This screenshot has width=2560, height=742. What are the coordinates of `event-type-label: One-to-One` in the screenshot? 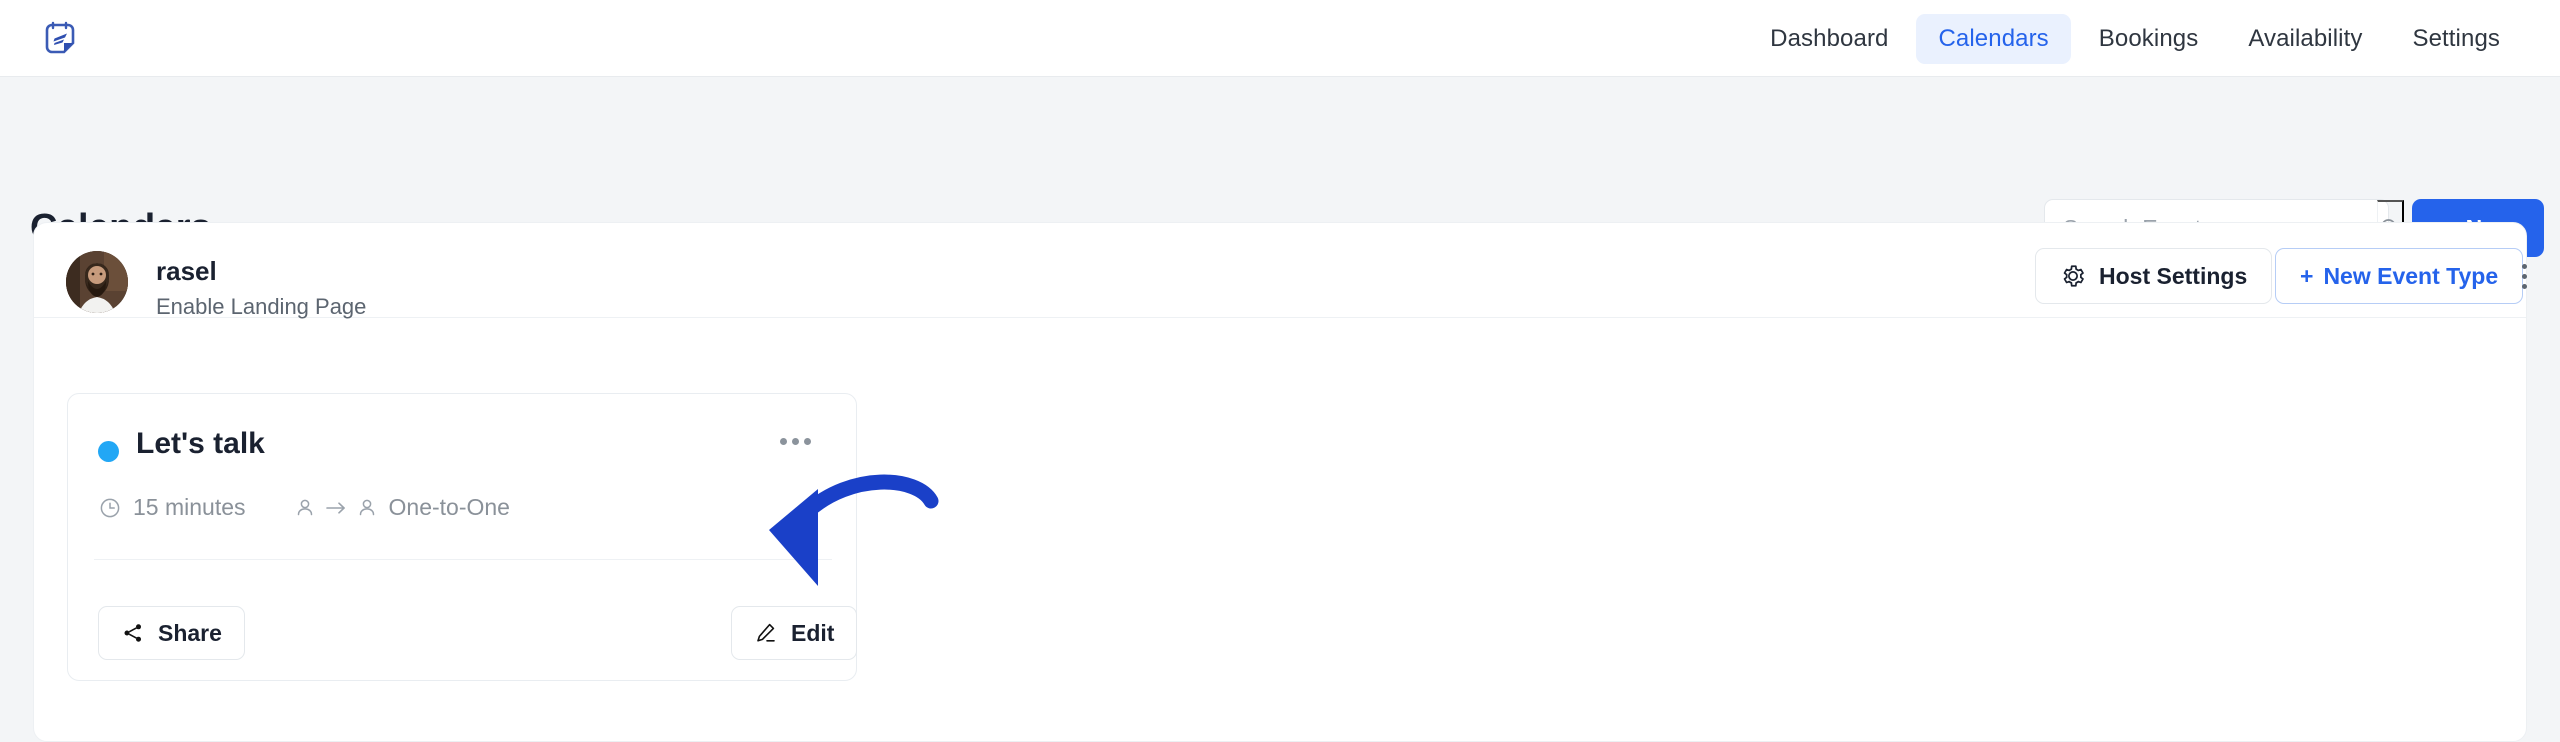 It's located at (449, 507).